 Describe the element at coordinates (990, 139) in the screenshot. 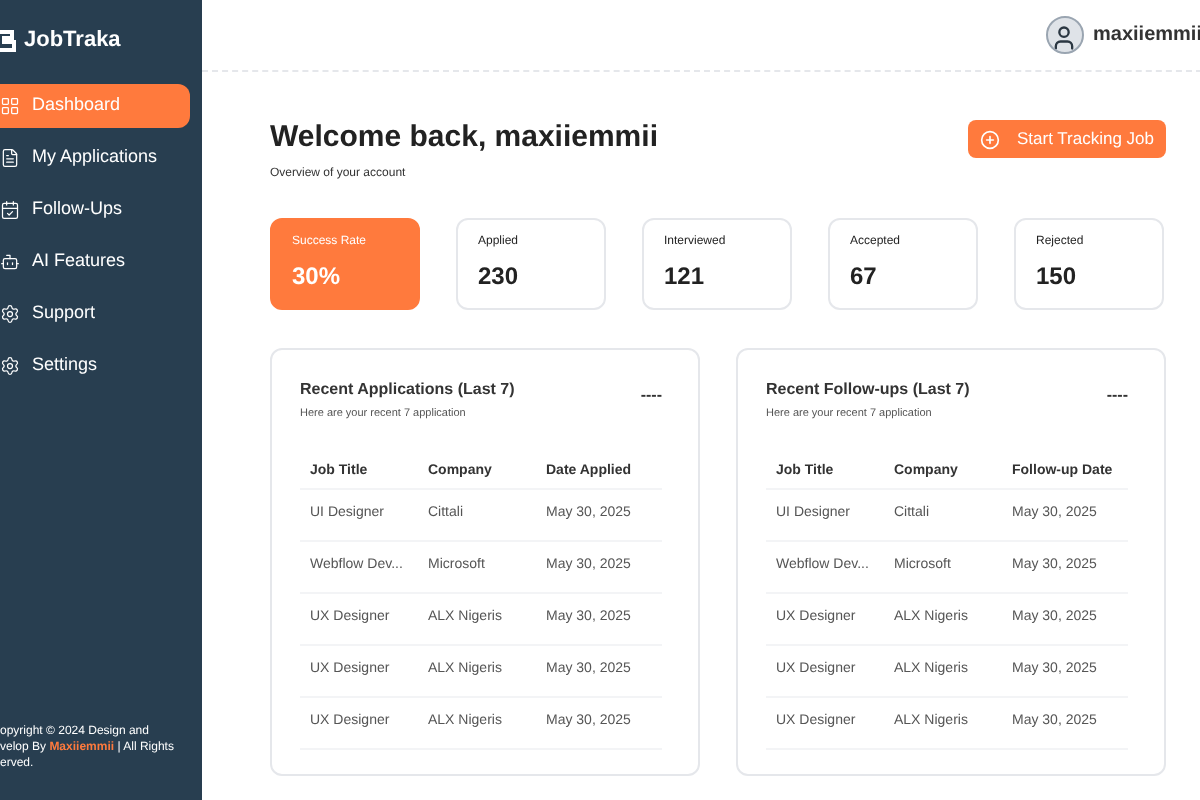

I see `plus-icon` at that location.